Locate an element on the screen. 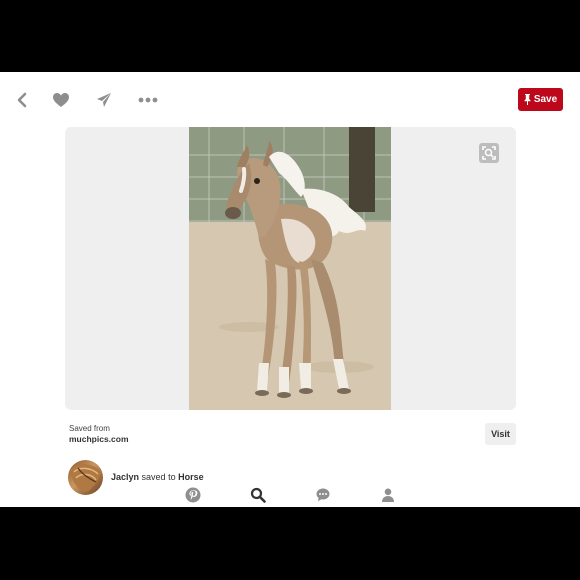 Image resolution: width=580 pixels, height=580 pixels. tab-home is located at coordinates (193, 495).